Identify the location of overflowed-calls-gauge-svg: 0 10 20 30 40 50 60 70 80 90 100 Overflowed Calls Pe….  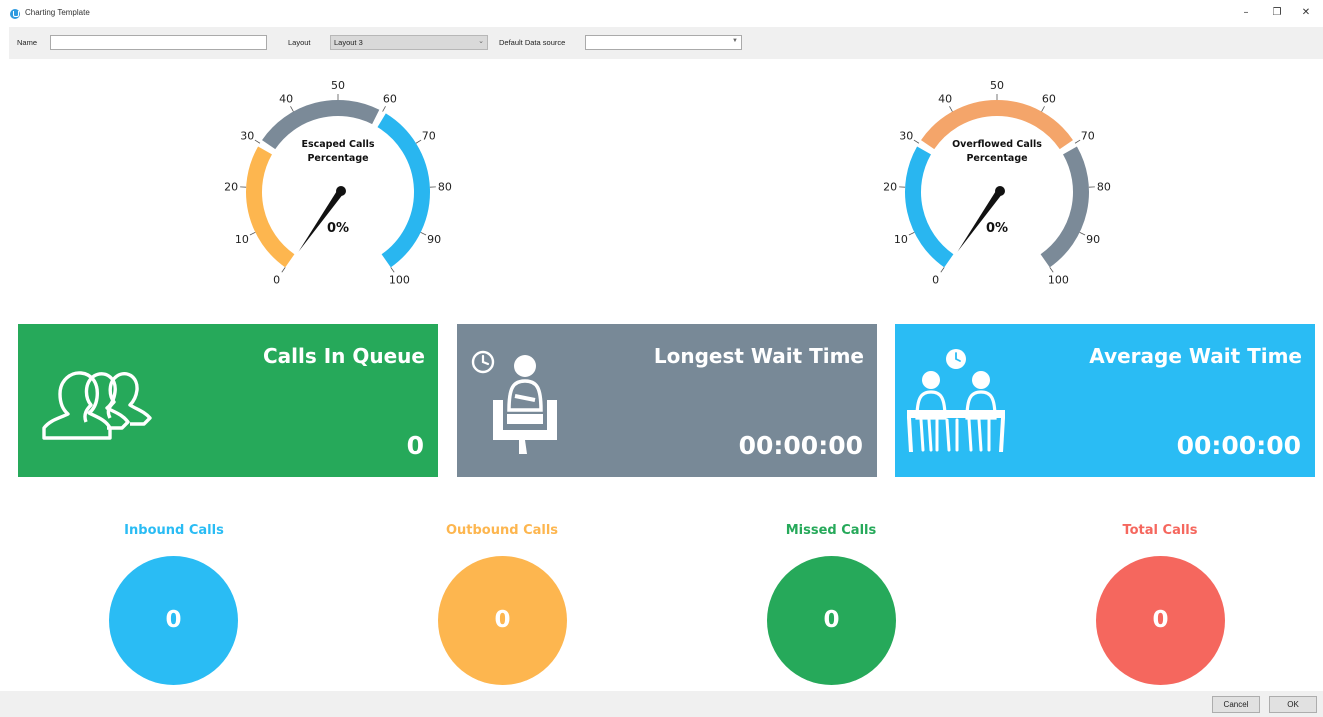
(997, 183).